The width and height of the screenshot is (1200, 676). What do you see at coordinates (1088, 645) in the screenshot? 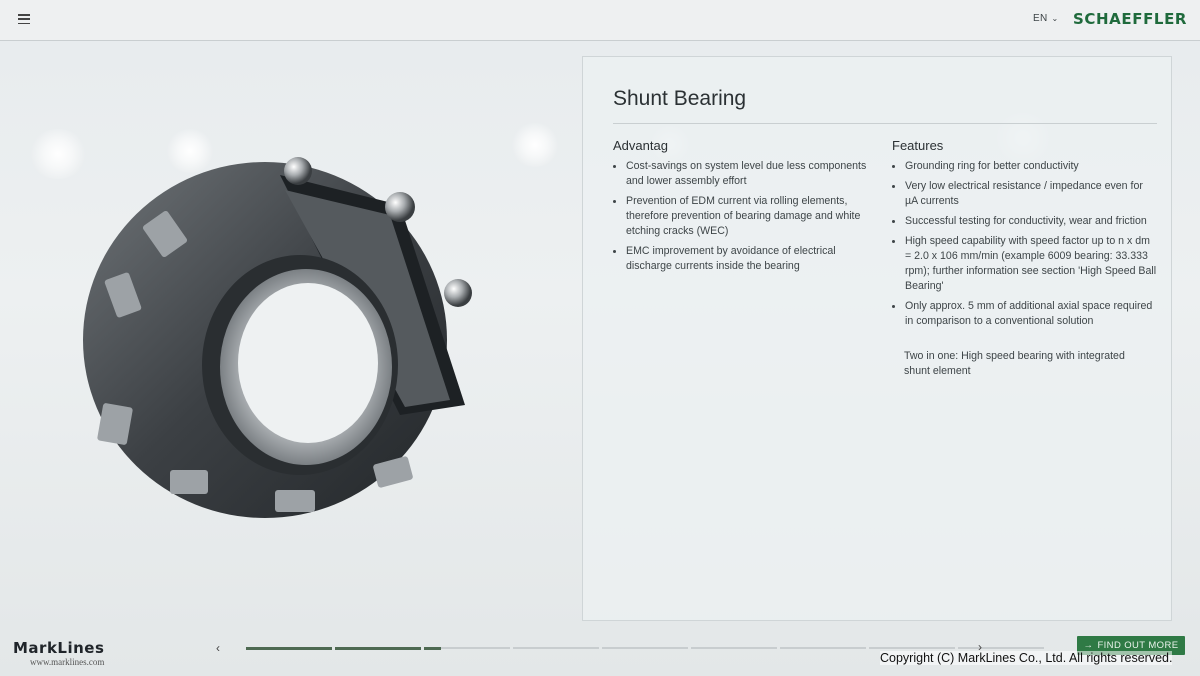
I see `arrow-right-icon: →` at bounding box center [1088, 645].